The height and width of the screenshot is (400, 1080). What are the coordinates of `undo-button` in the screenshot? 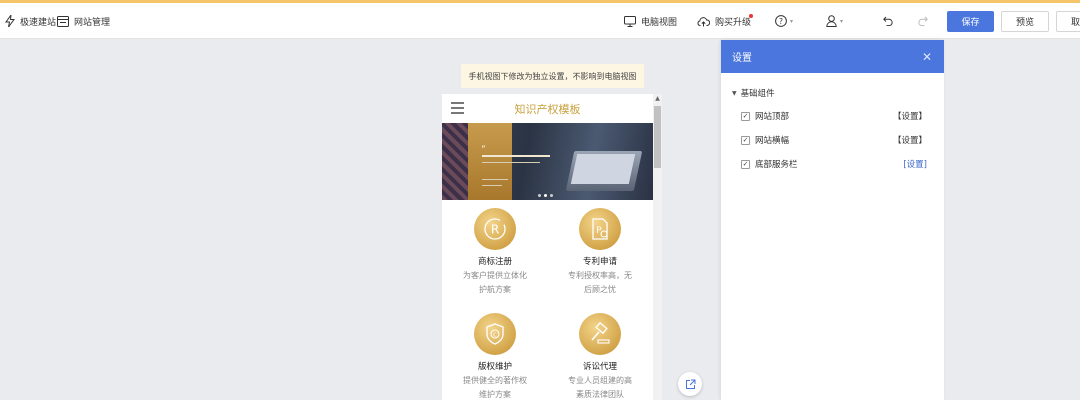 It's located at (888, 21).